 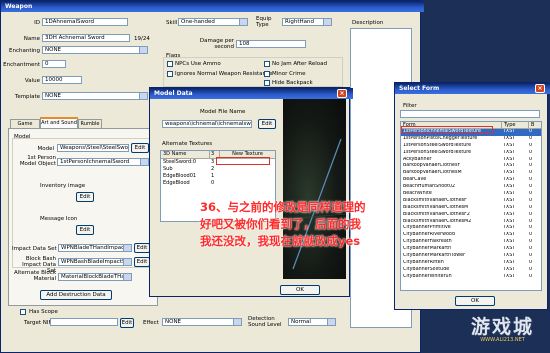 I want to click on form-list-row: BlacksmithVanaerClothesF2 TXST 0, so click(x=471, y=215).